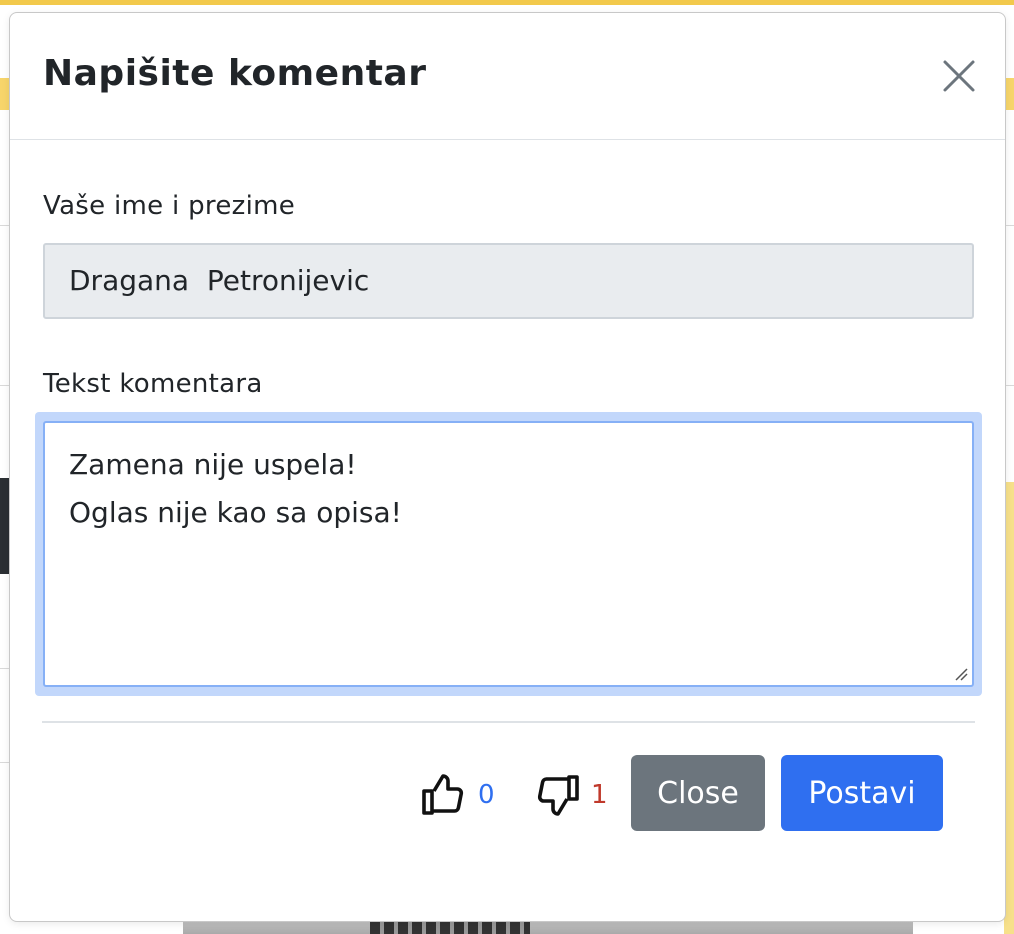 Image resolution: width=1014 pixels, height=934 pixels. I want to click on thumbs-down-icon, so click(558, 795).